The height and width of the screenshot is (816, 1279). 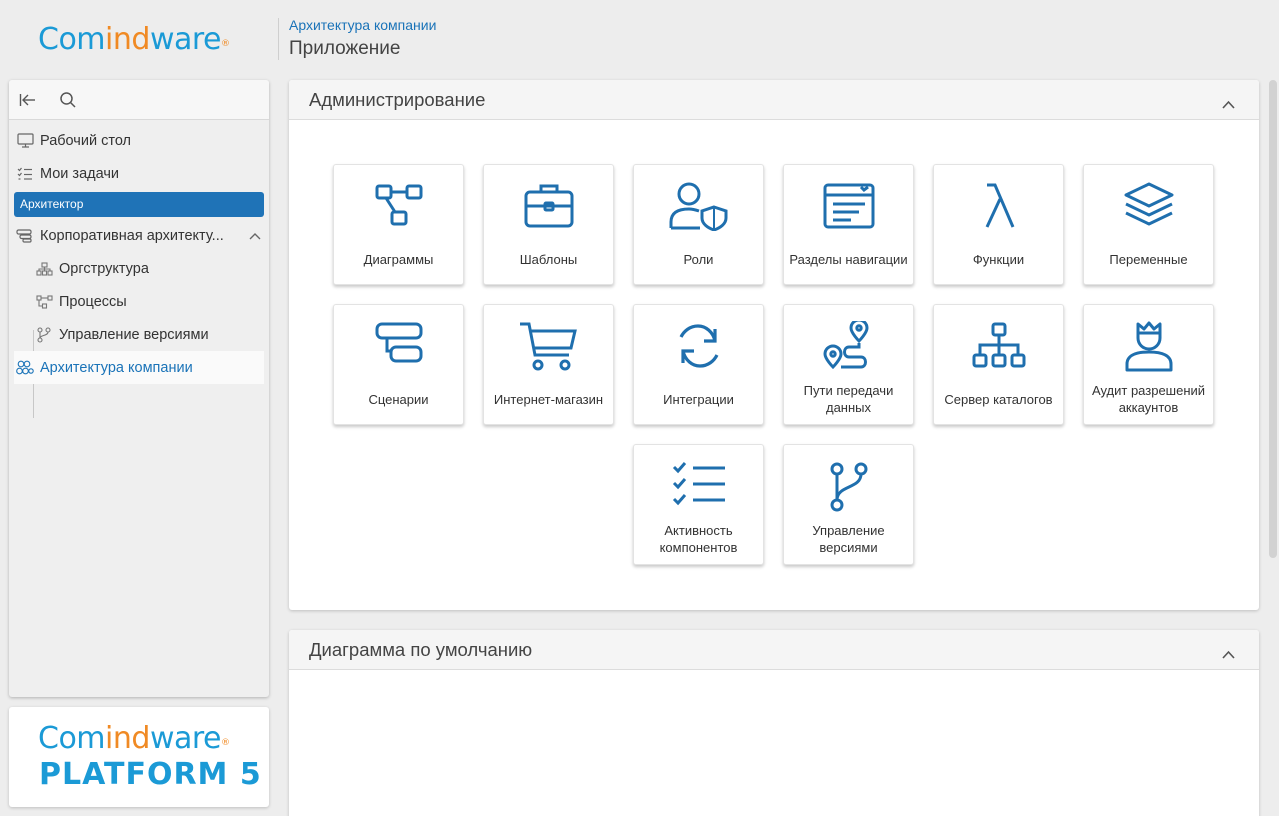 What do you see at coordinates (774, 100) in the screenshot?
I see `administration-panel-header: Администрирование` at bounding box center [774, 100].